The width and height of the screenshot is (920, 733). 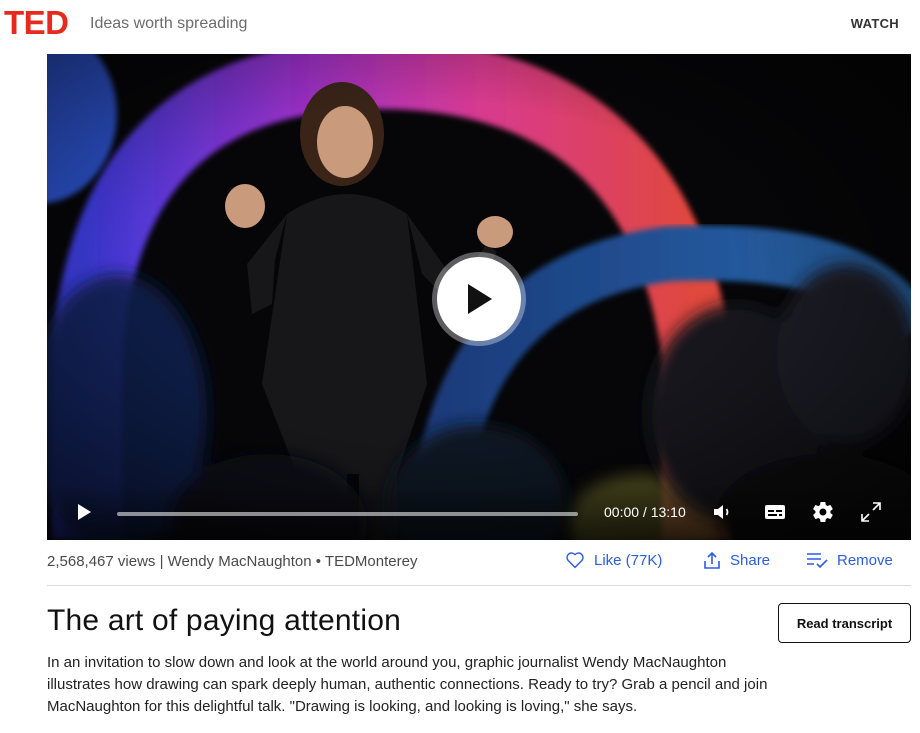 I want to click on talk-title: The art of paying attention, so click(x=224, y=620).